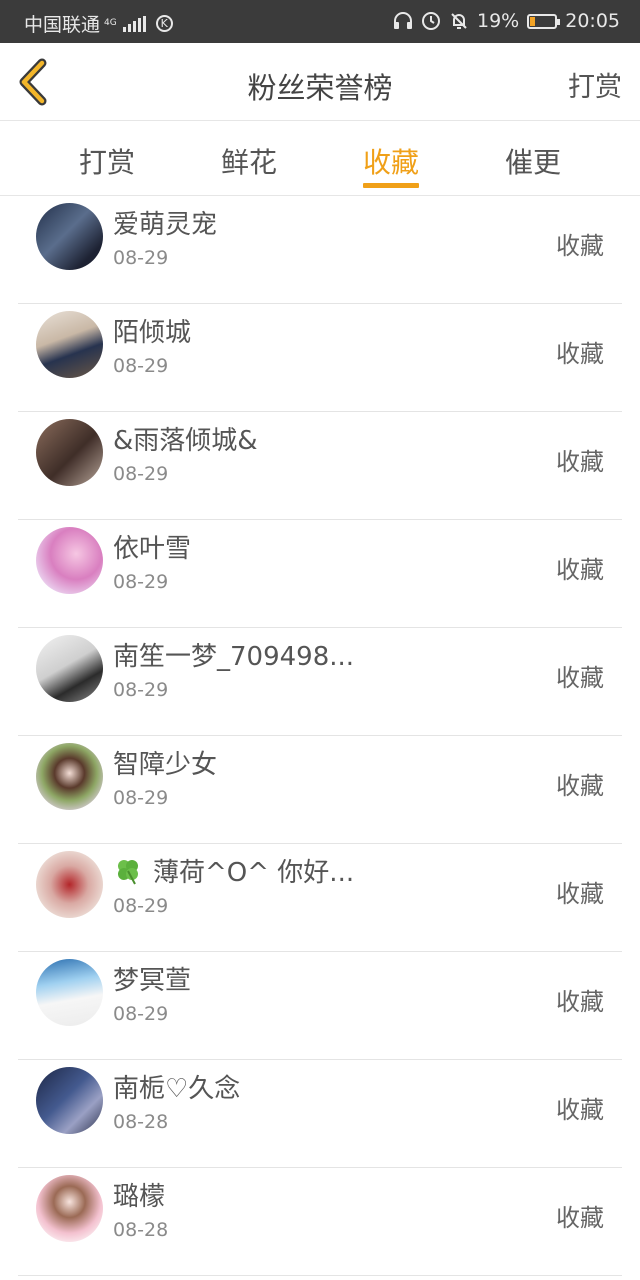 The image size is (640, 1280). I want to click on page-title: 粉丝荣誉榜, so click(320, 88).